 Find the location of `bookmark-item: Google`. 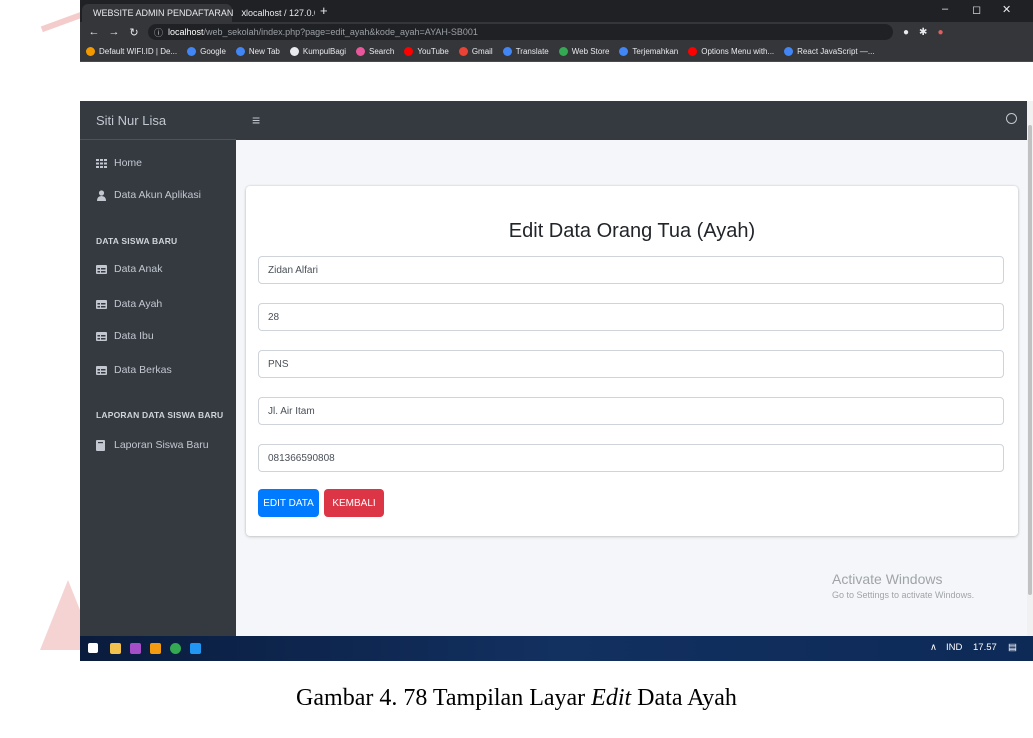

bookmark-item: Google is located at coordinates (206, 51).